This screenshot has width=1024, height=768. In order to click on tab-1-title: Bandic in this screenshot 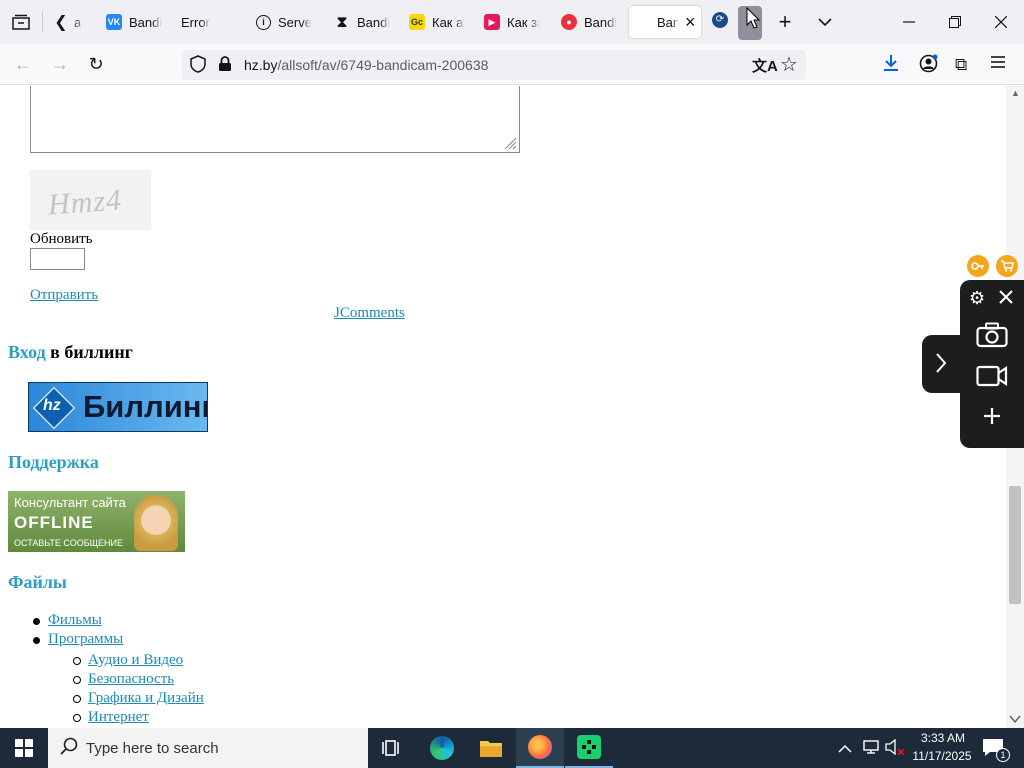, I will do `click(145, 22)`.